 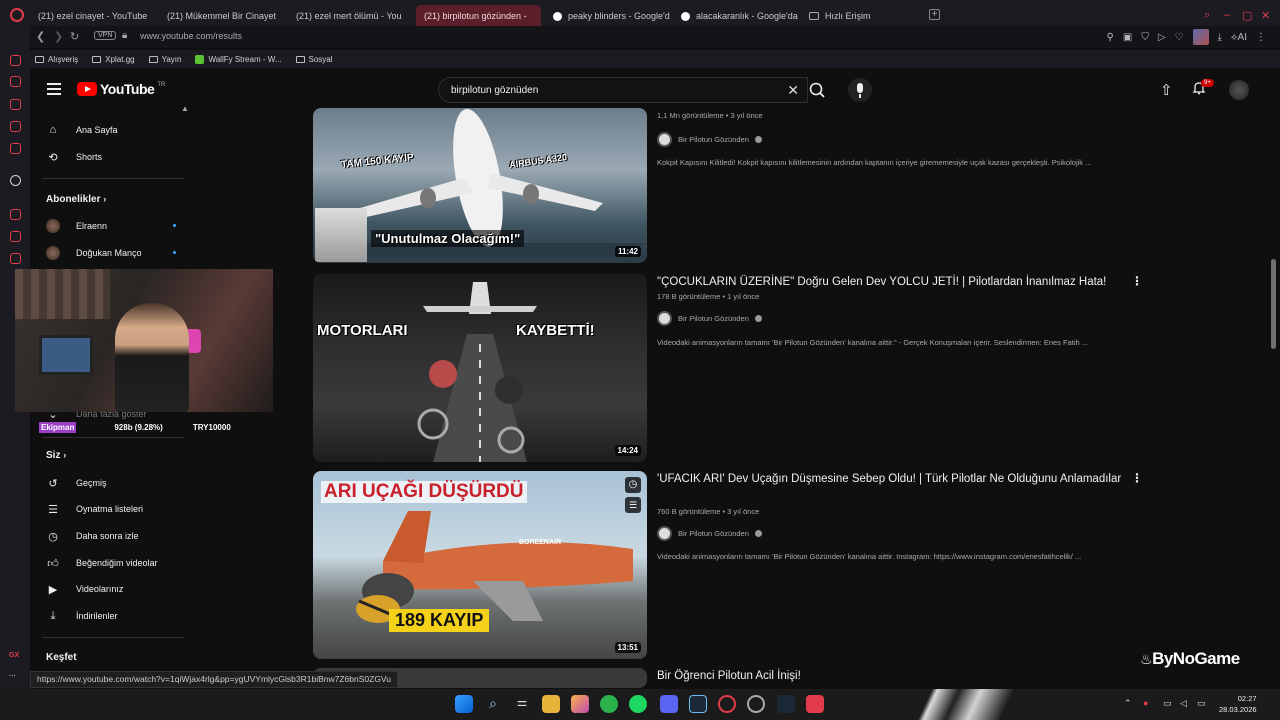 What do you see at coordinates (15, 126) in the screenshot?
I see `pencil-icon` at bounding box center [15, 126].